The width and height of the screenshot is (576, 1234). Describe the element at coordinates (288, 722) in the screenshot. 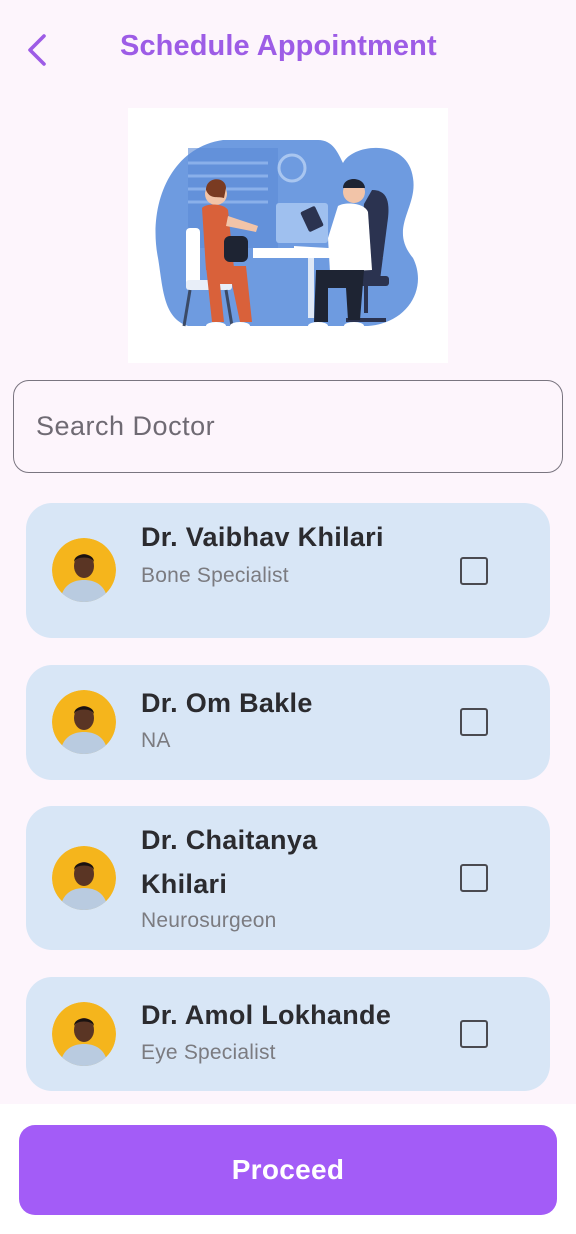

I see `doctor-card: Dr. Om Bakle NA` at that location.